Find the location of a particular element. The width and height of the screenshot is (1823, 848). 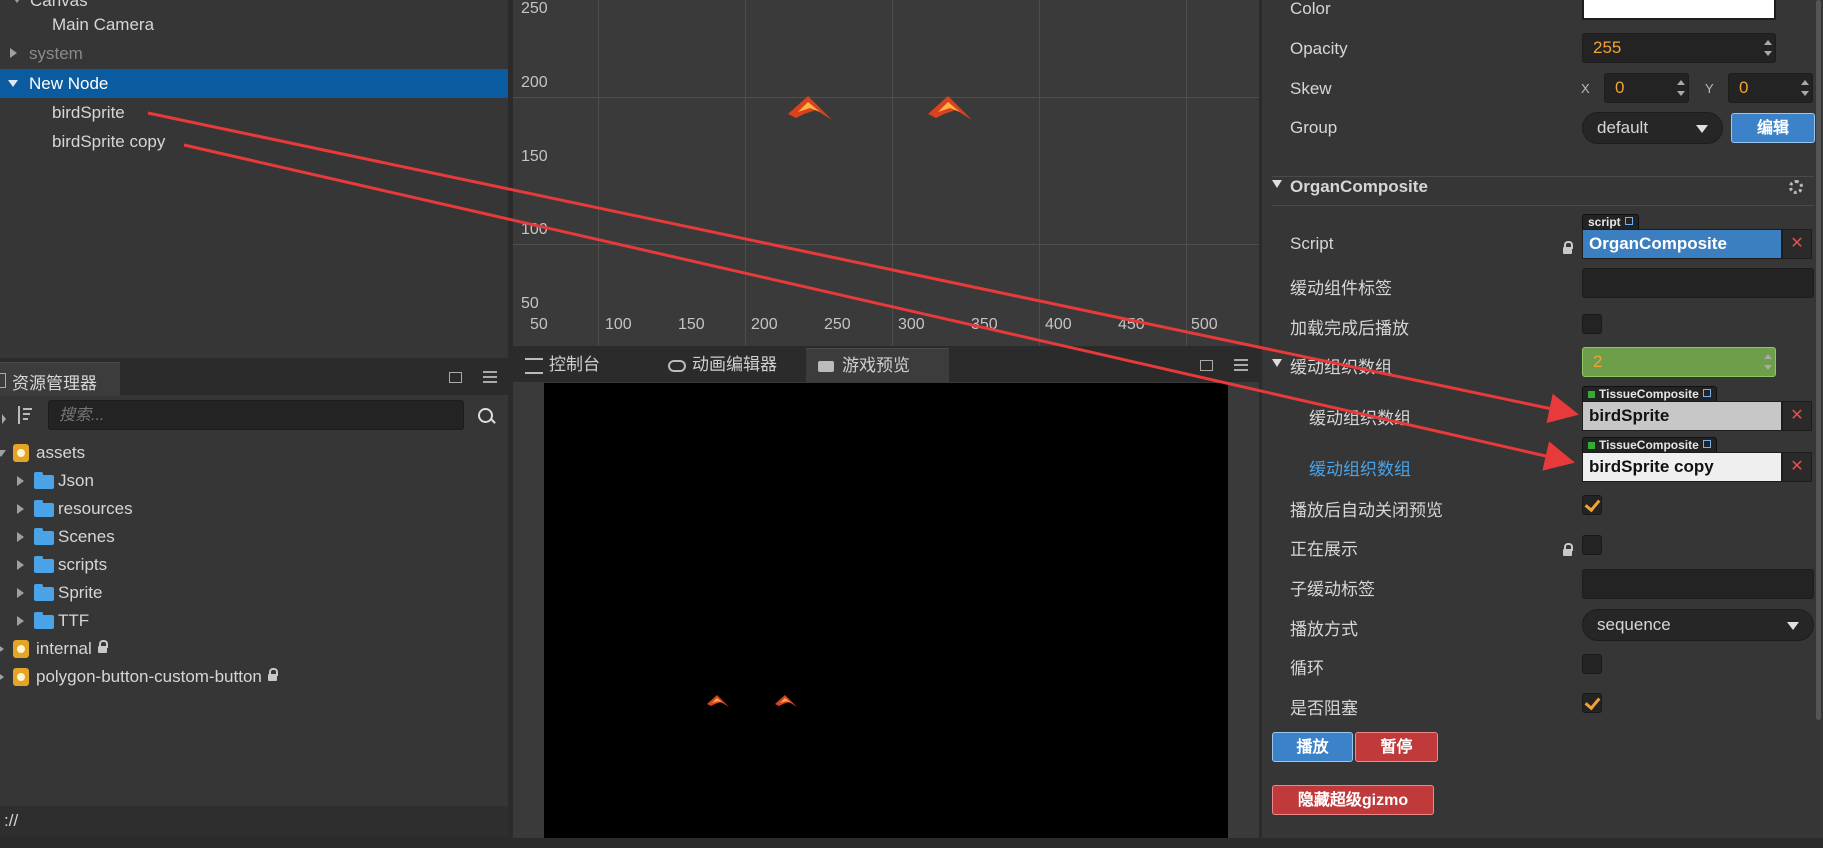

array-element-1-remove-button: ✕ is located at coordinates (1797, 416).